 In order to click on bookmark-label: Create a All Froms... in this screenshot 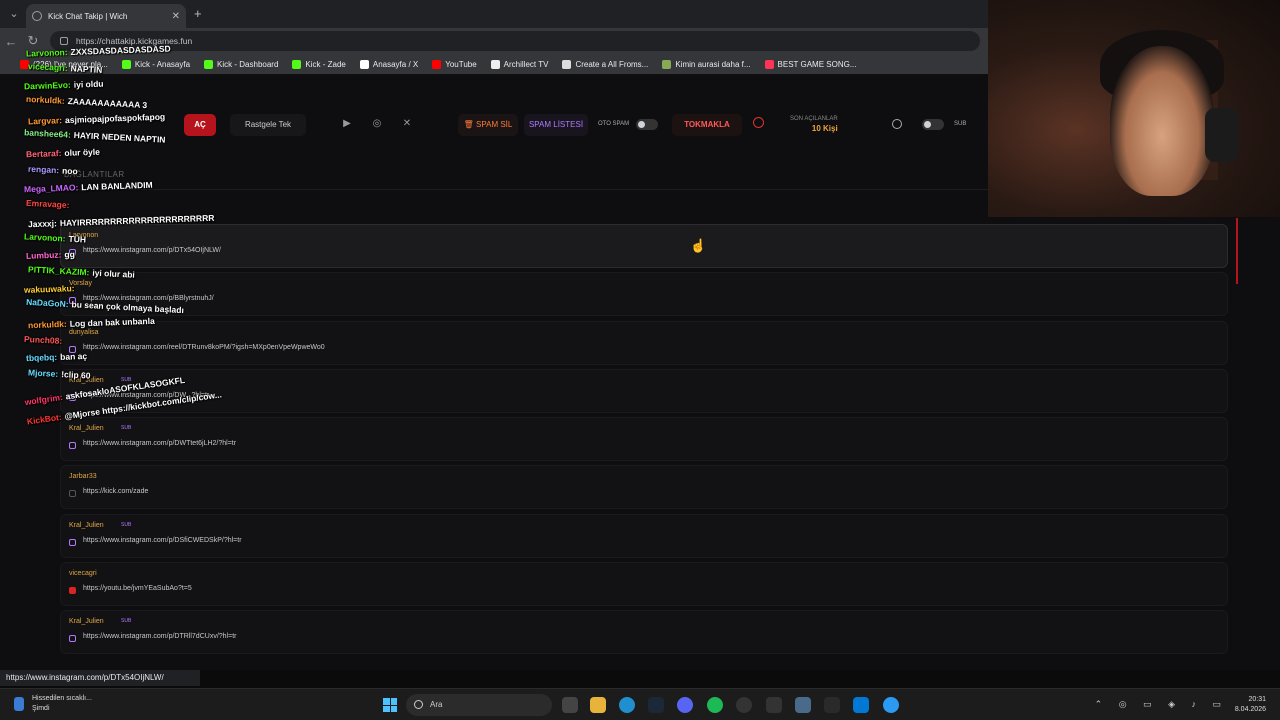, I will do `click(612, 64)`.